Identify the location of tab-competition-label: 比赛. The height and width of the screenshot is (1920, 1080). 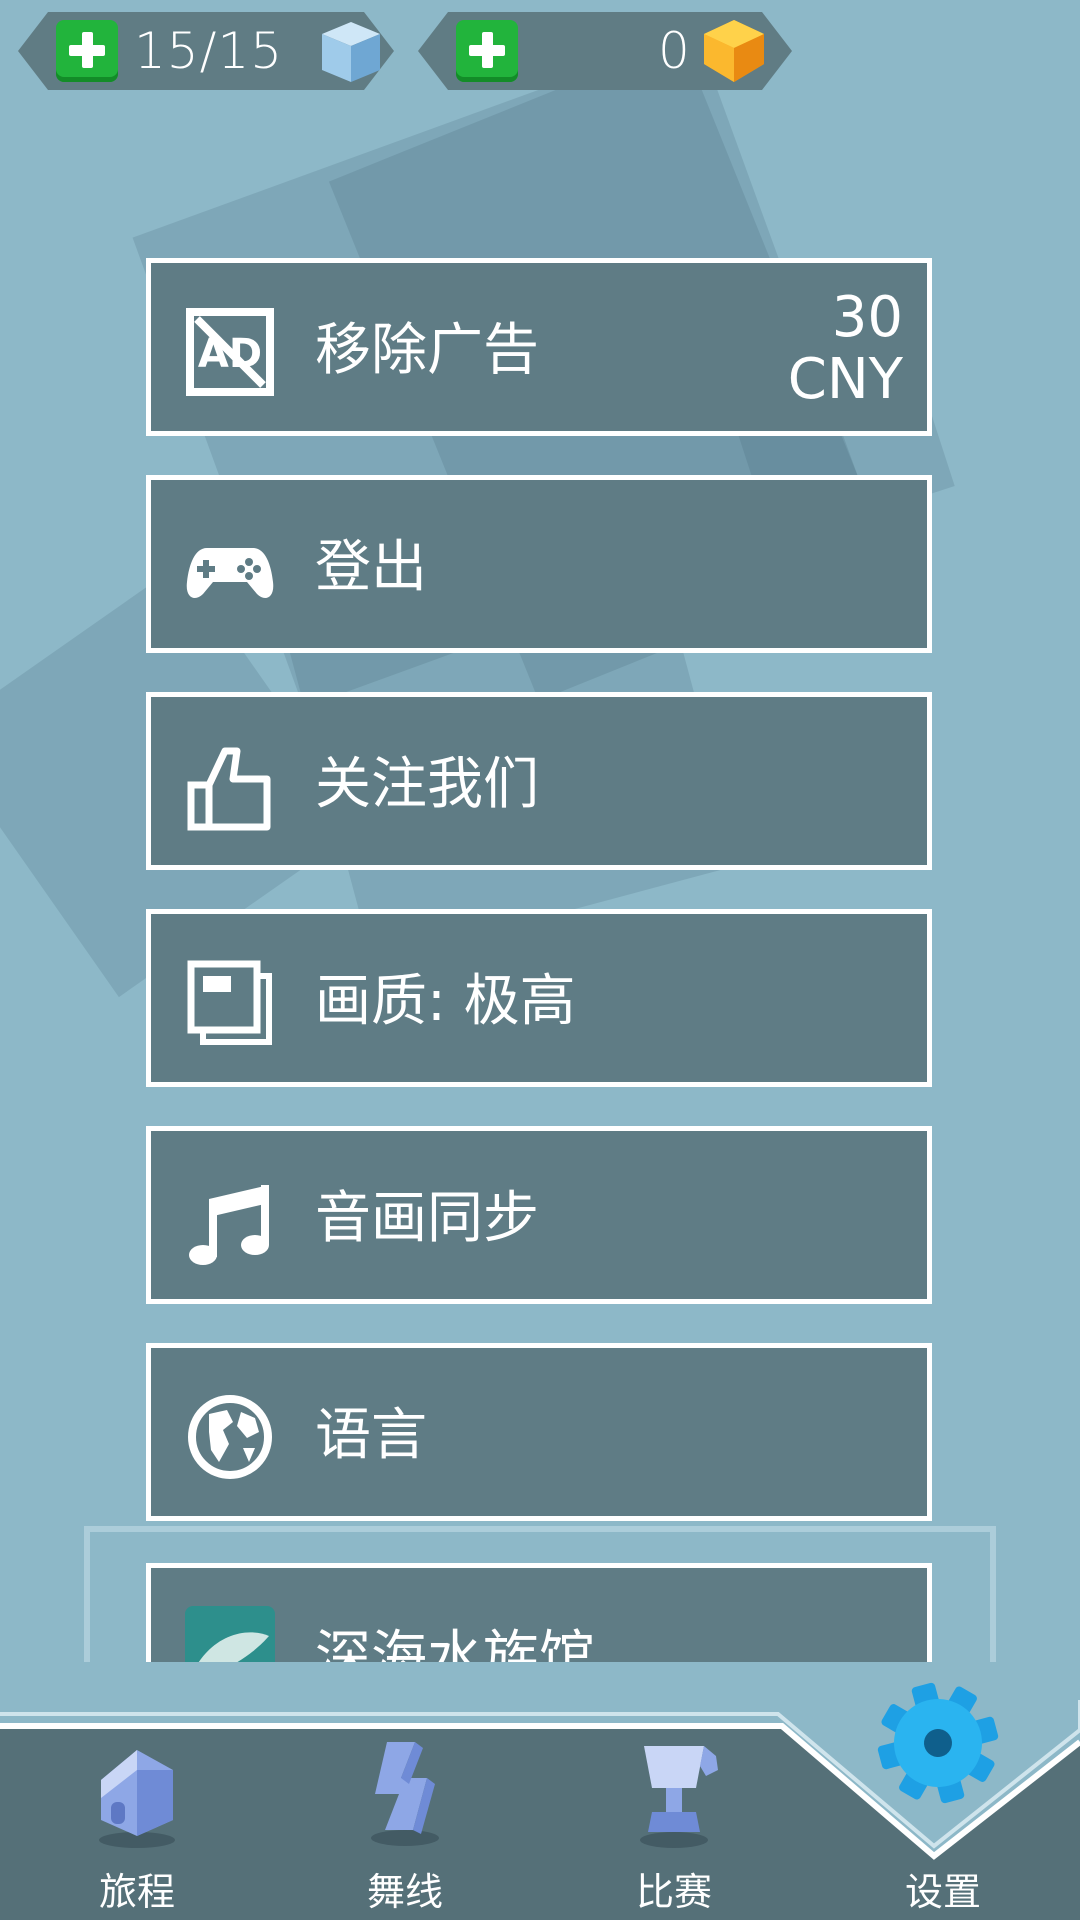
(673, 1892).